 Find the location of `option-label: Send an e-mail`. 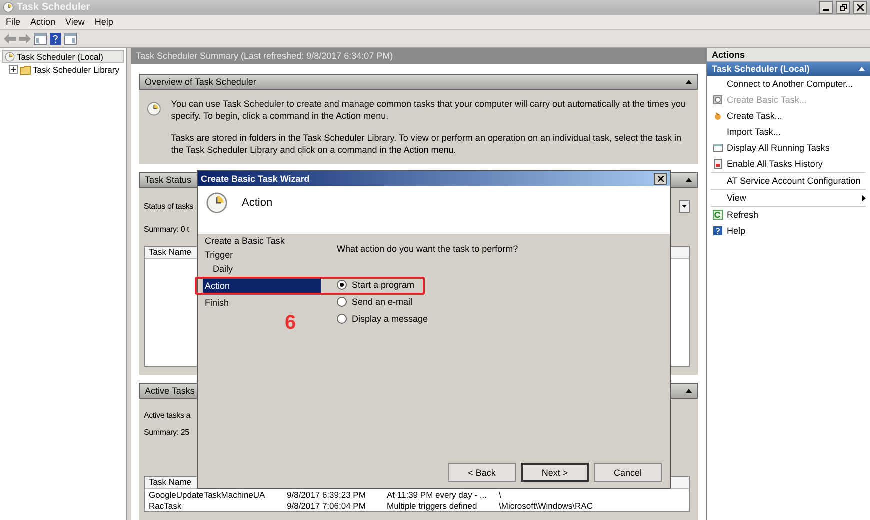

option-label: Send an e-mail is located at coordinates (382, 301).